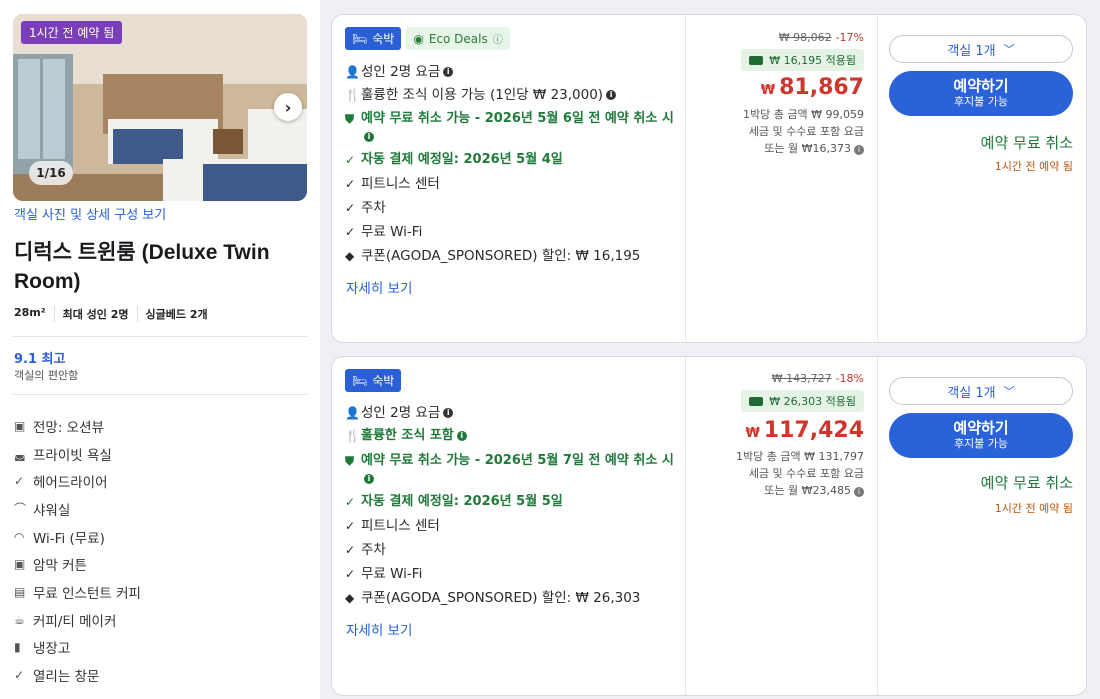  I want to click on bath-icon: ◛, so click(20, 453).